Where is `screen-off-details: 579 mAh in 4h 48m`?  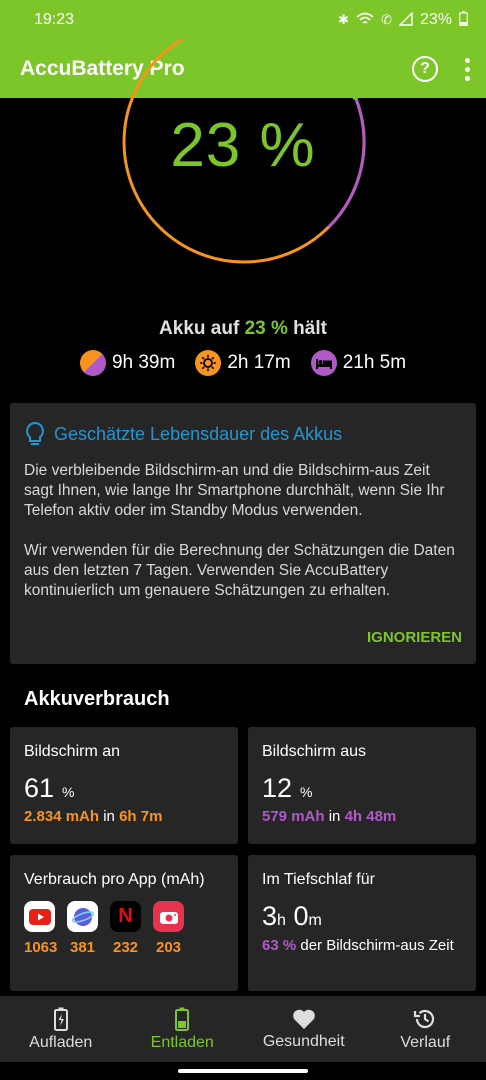 screen-off-details: 579 mAh in 4h 48m is located at coordinates (362, 816).